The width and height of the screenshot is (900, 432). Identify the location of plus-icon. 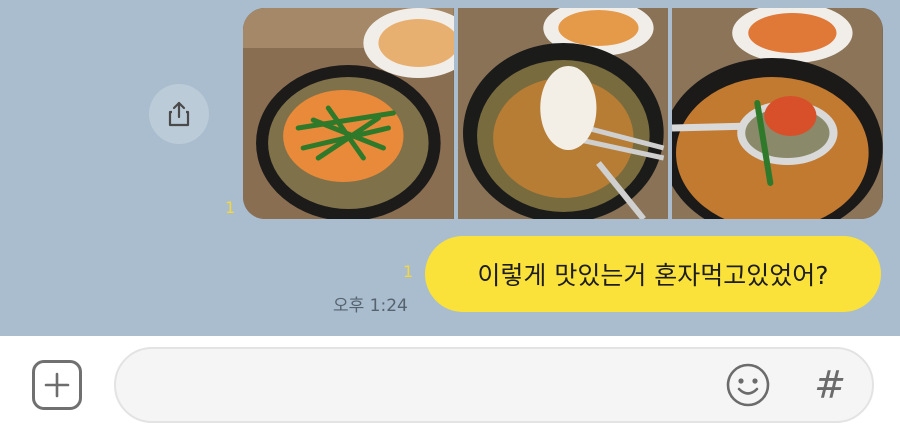
(57, 385).